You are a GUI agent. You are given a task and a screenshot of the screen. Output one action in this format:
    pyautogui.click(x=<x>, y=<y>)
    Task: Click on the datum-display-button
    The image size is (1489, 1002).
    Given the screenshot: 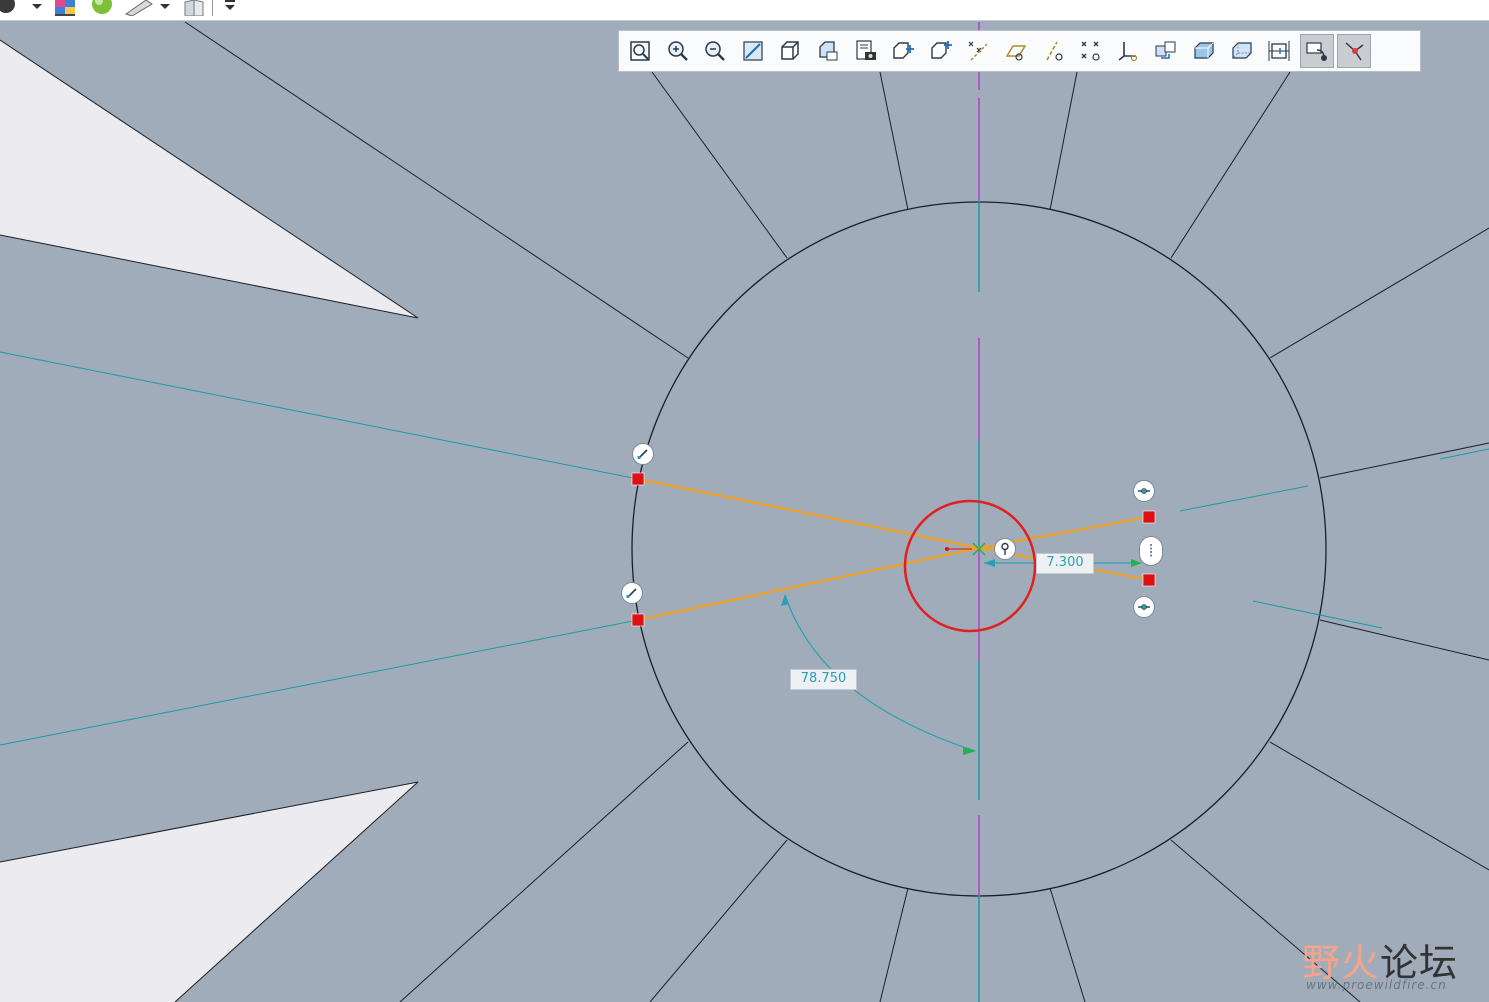 What is the action you would take?
    pyautogui.click(x=978, y=51)
    